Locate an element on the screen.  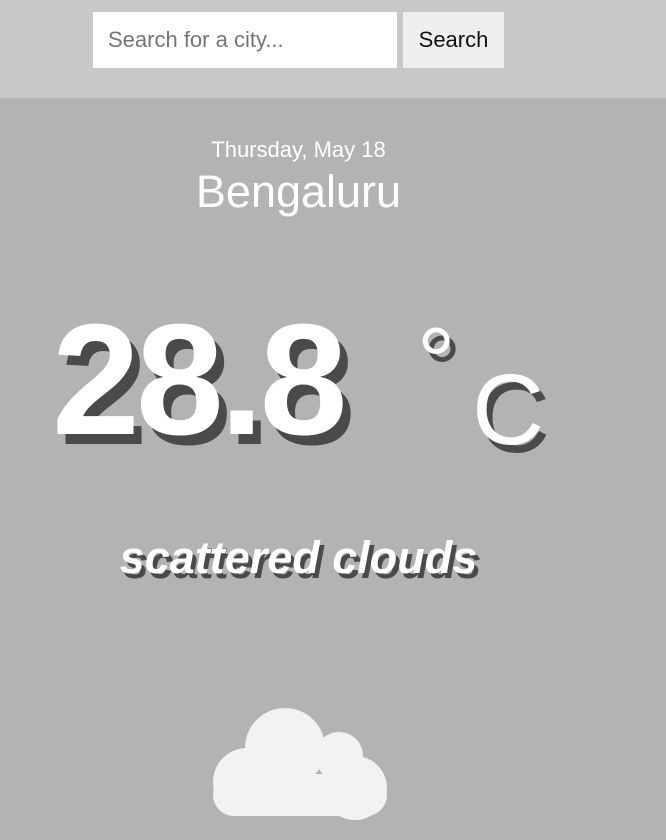
search-button: Search is located at coordinates (453, 40).